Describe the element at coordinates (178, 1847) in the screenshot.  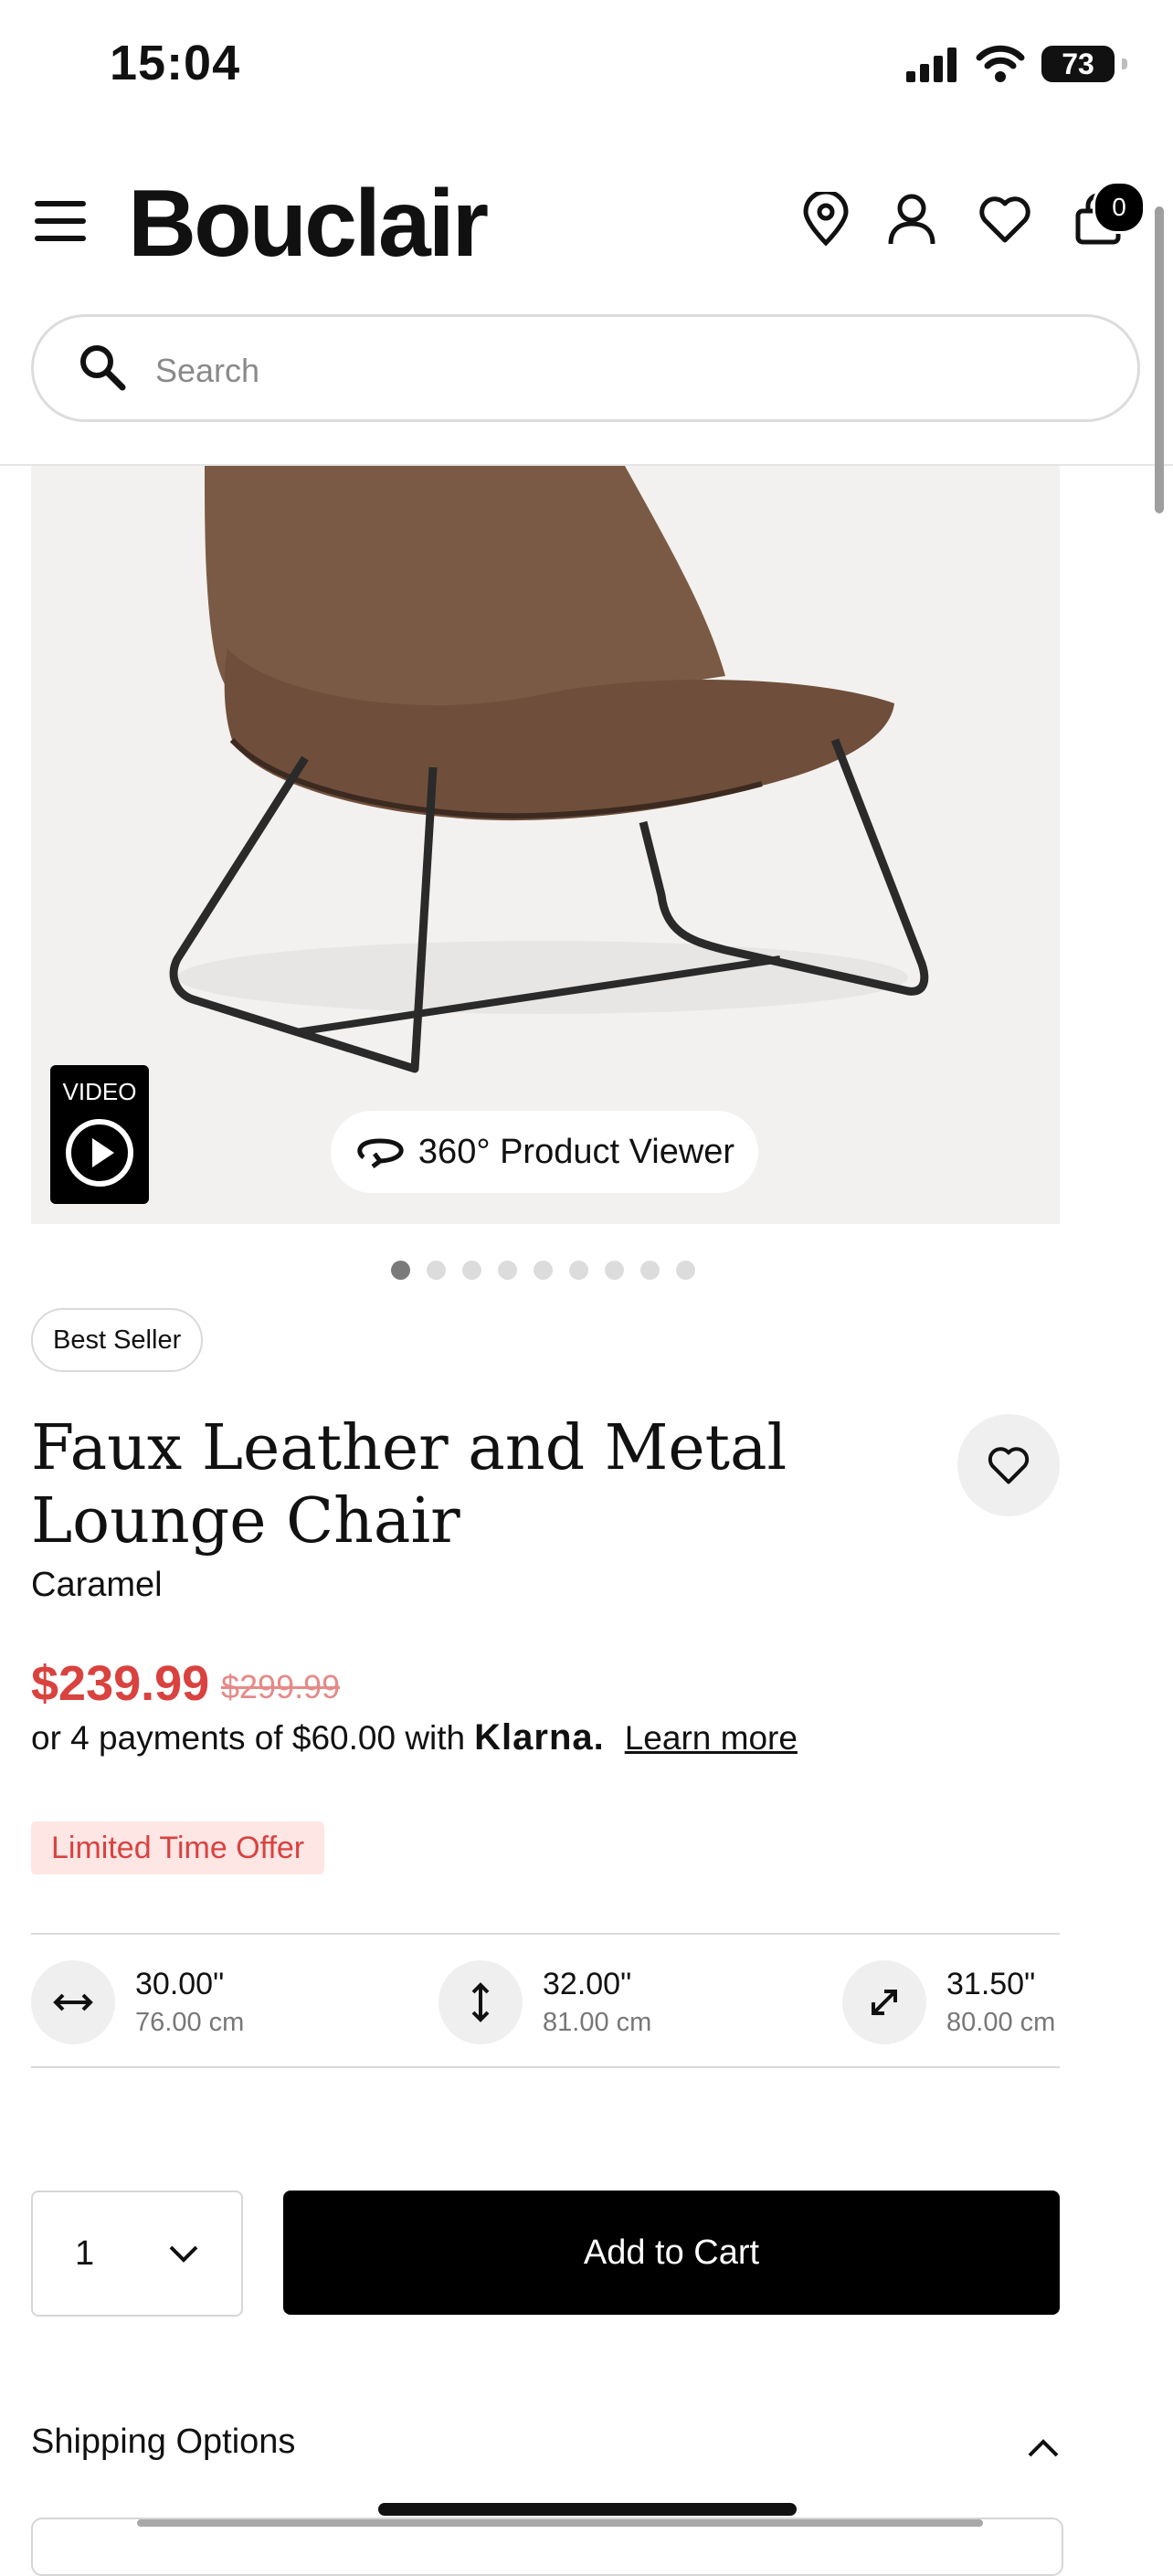
I see `limited-offer-badge: Limited Time Offer` at that location.